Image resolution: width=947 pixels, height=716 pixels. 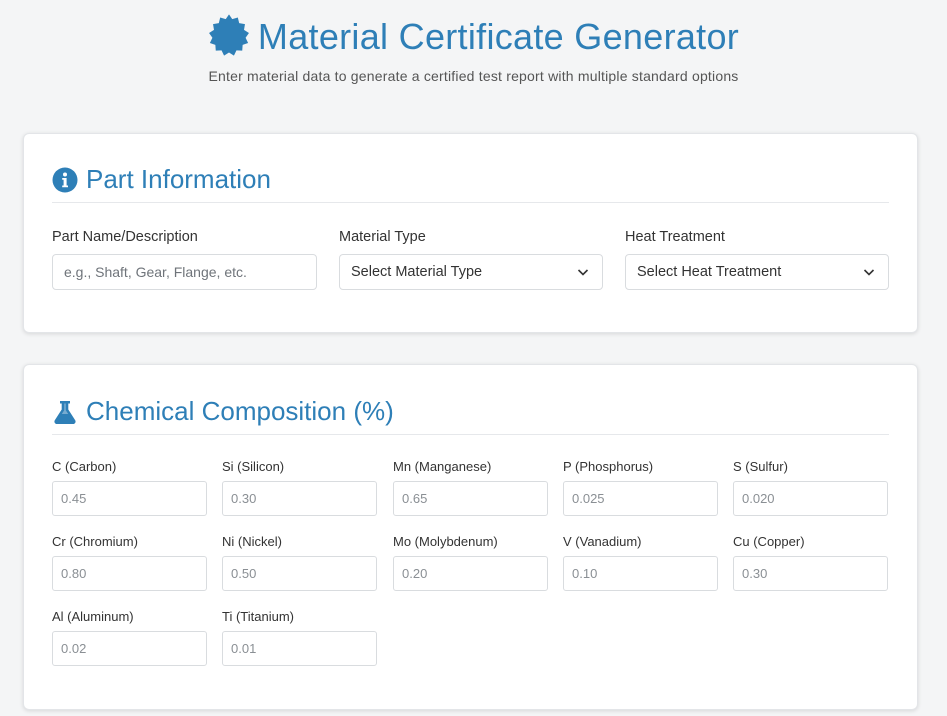 I want to click on heat-treatment-select: Select Heat Treatment, so click(x=757, y=272).